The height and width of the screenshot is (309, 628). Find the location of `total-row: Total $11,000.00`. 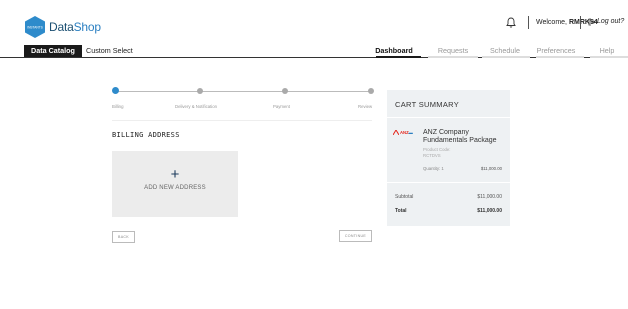

total-row: Total $11,000.00 is located at coordinates (448, 211).